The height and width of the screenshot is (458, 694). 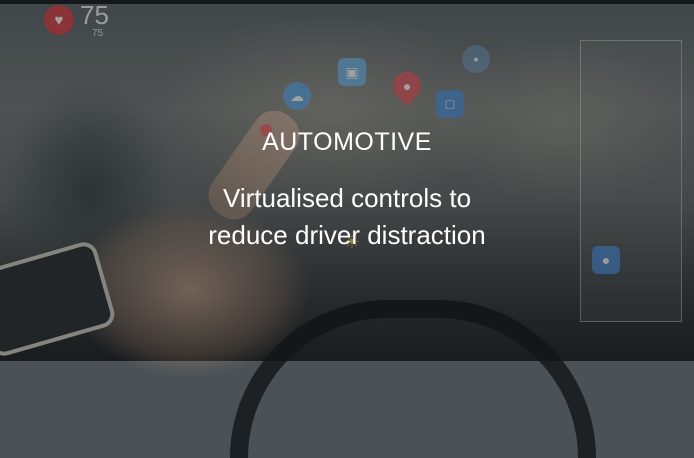 I want to click on tagline-line-2: reduce driver distraction, so click(x=347, y=235).